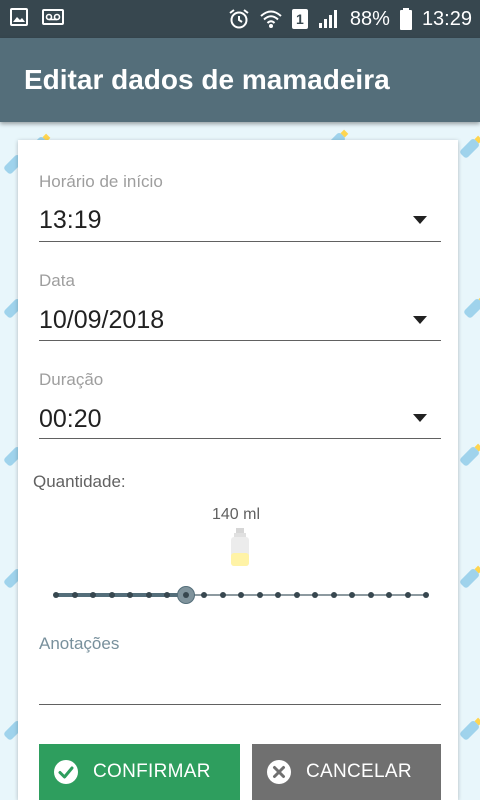 Image resolution: width=480 pixels, height=800 pixels. What do you see at coordinates (359, 771) in the screenshot?
I see `cancel-label: CANCELAR` at bounding box center [359, 771].